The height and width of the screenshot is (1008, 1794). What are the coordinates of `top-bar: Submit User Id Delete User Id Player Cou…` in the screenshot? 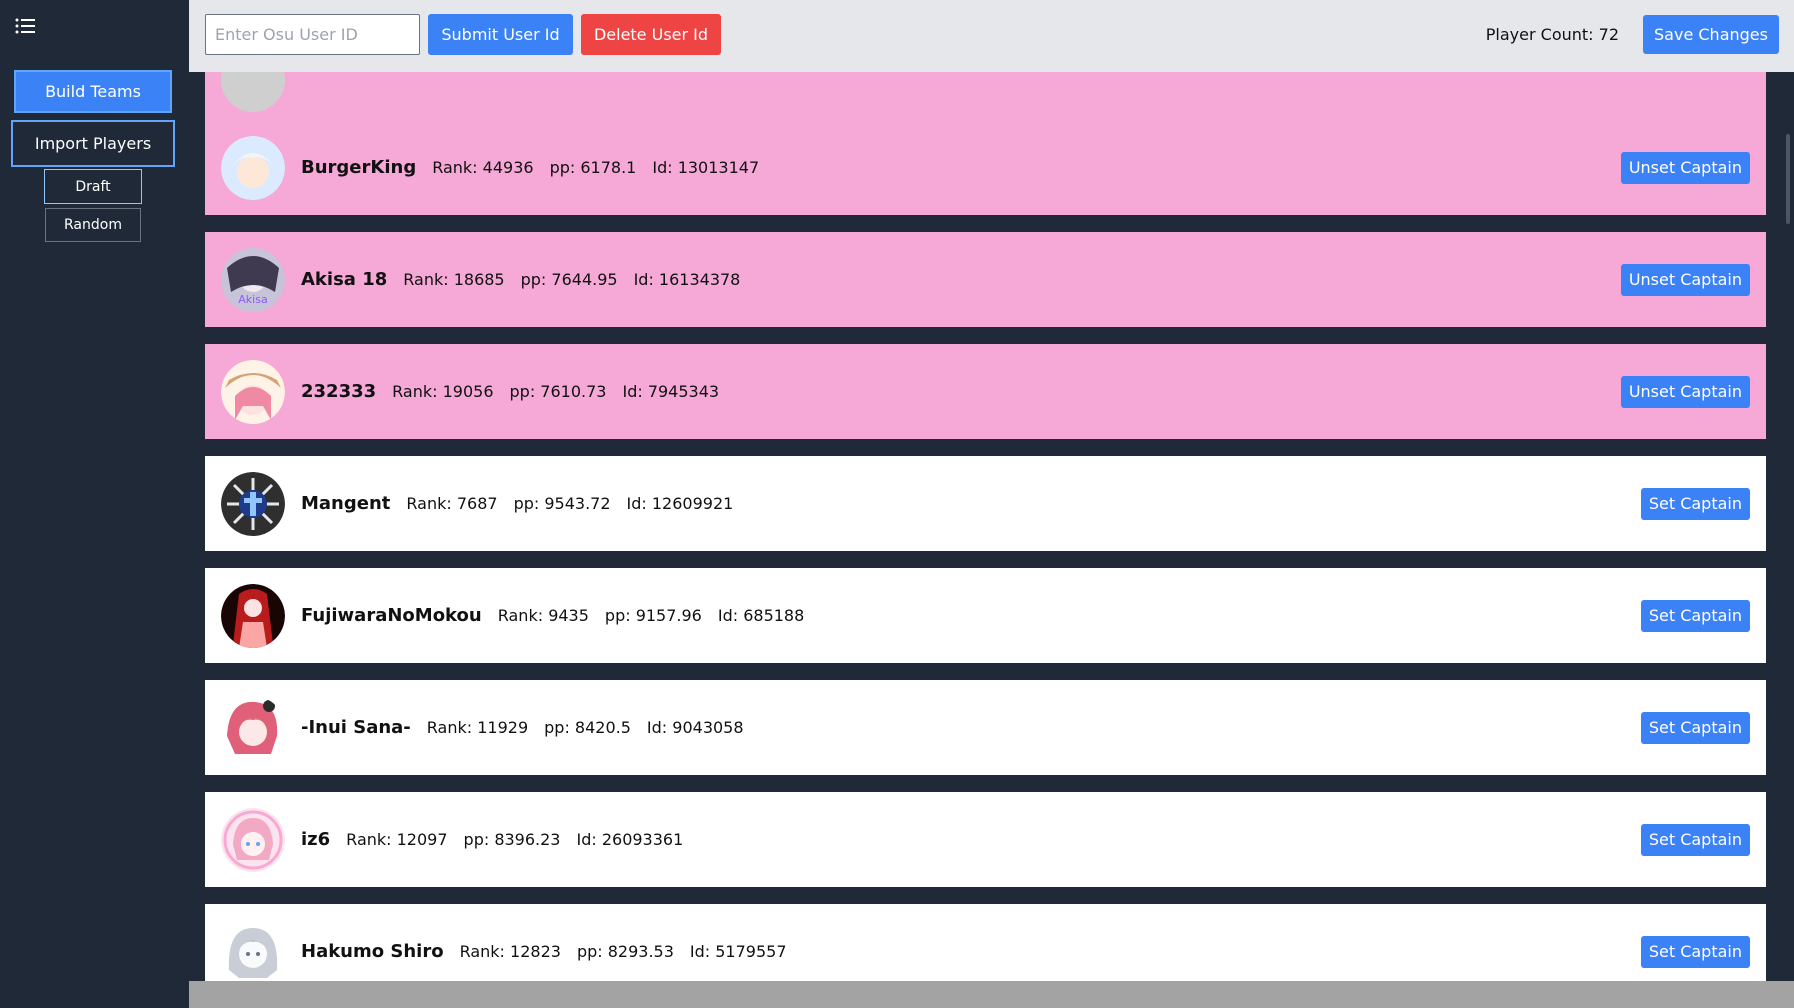 It's located at (991, 36).